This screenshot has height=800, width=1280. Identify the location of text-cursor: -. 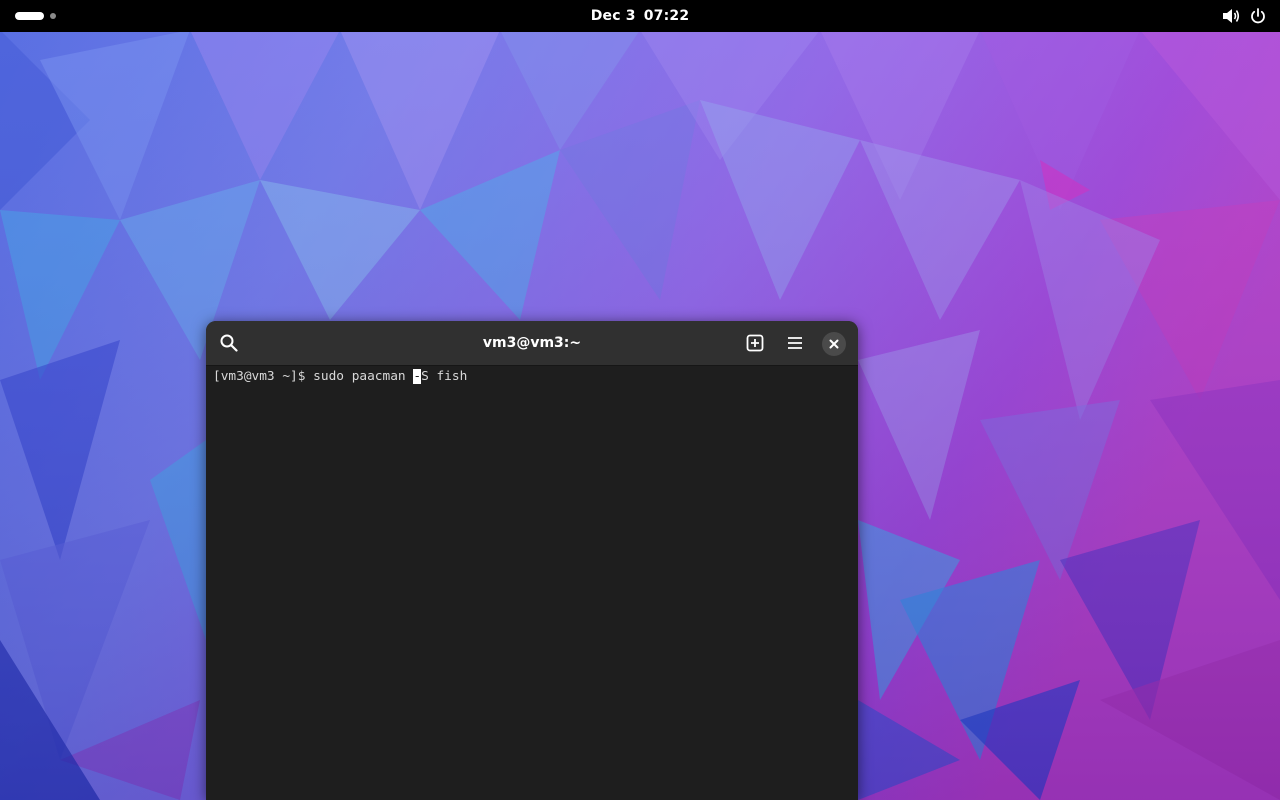
(417, 376).